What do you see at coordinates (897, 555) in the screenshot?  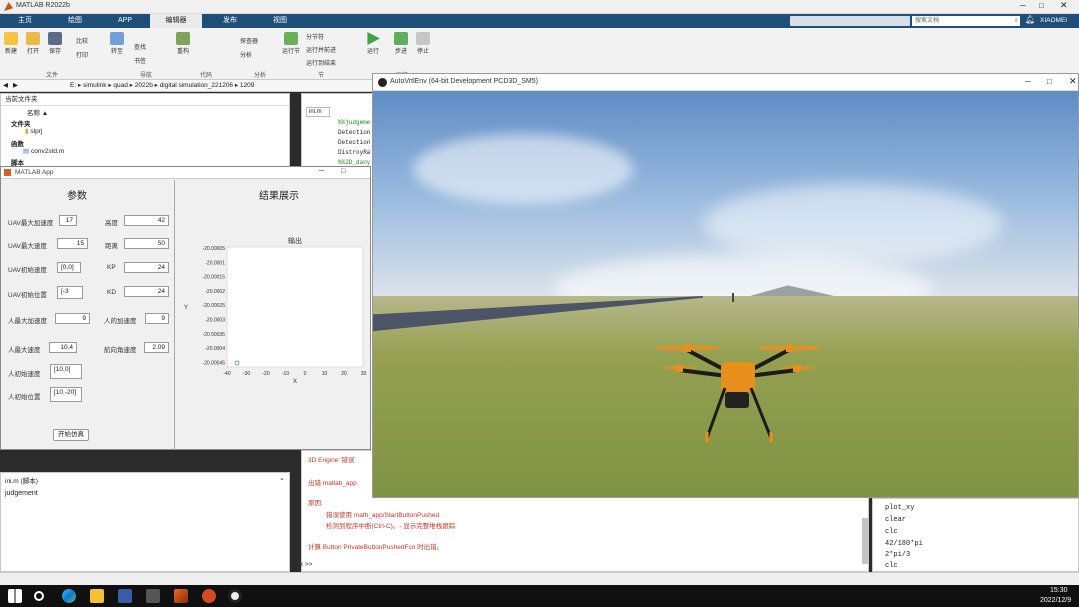 I see `history-item: 2*pi/3` at bounding box center [897, 555].